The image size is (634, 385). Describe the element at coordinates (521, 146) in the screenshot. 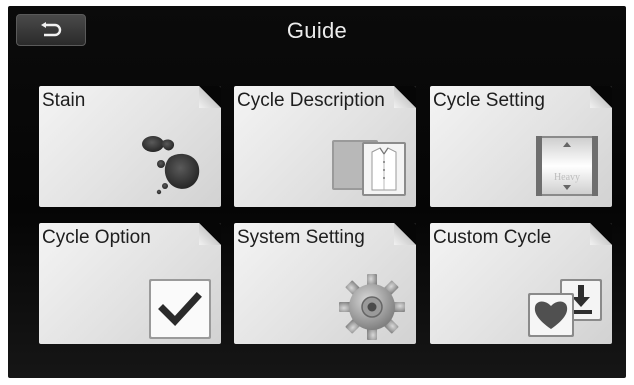

I see `tile-cycle-setting: Cycle Setting Heavy` at that location.